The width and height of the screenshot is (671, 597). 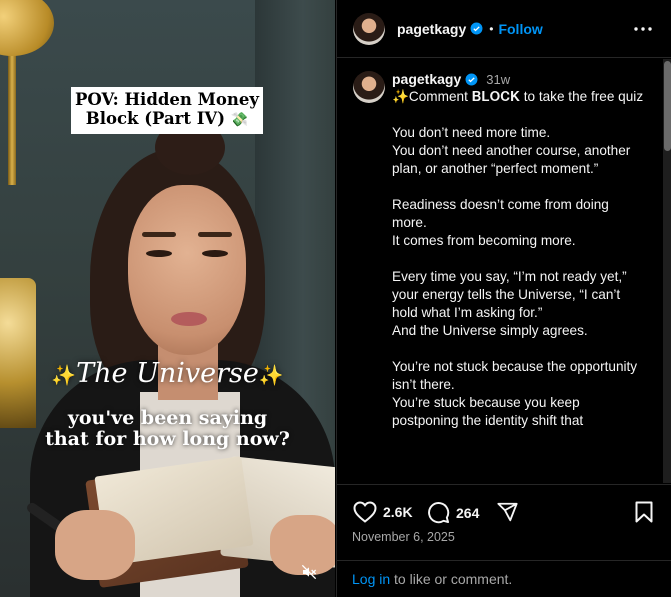 I want to click on person-face, so click(x=187, y=270).